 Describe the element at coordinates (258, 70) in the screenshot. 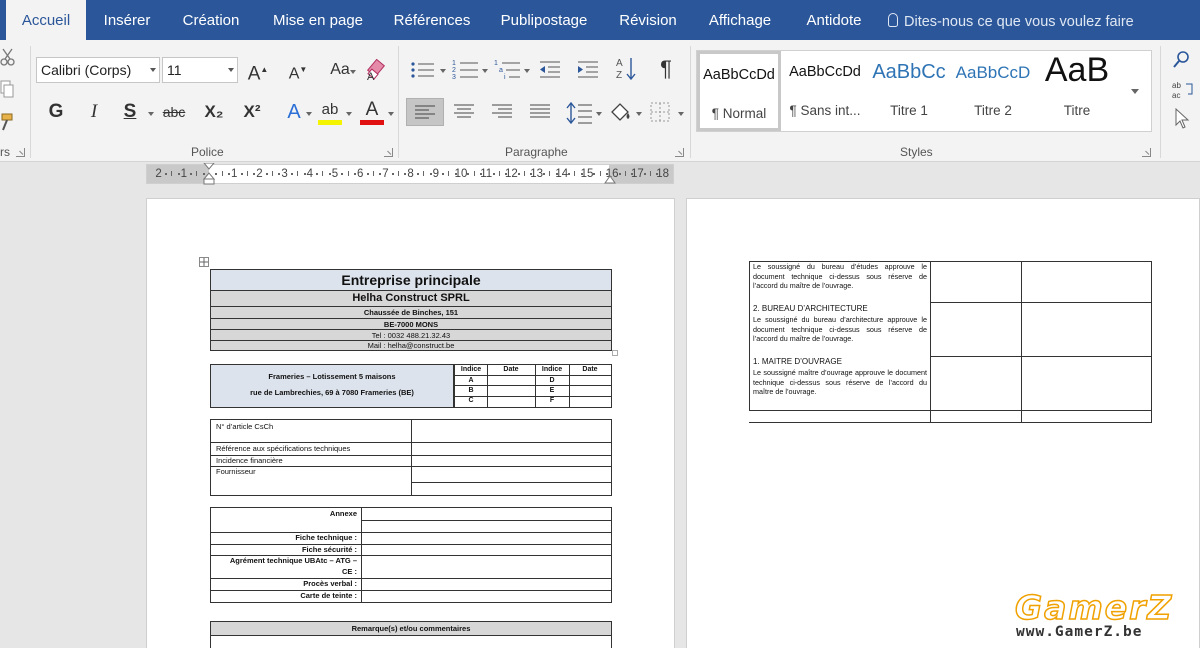

I see `grow-font-button: A▲` at that location.